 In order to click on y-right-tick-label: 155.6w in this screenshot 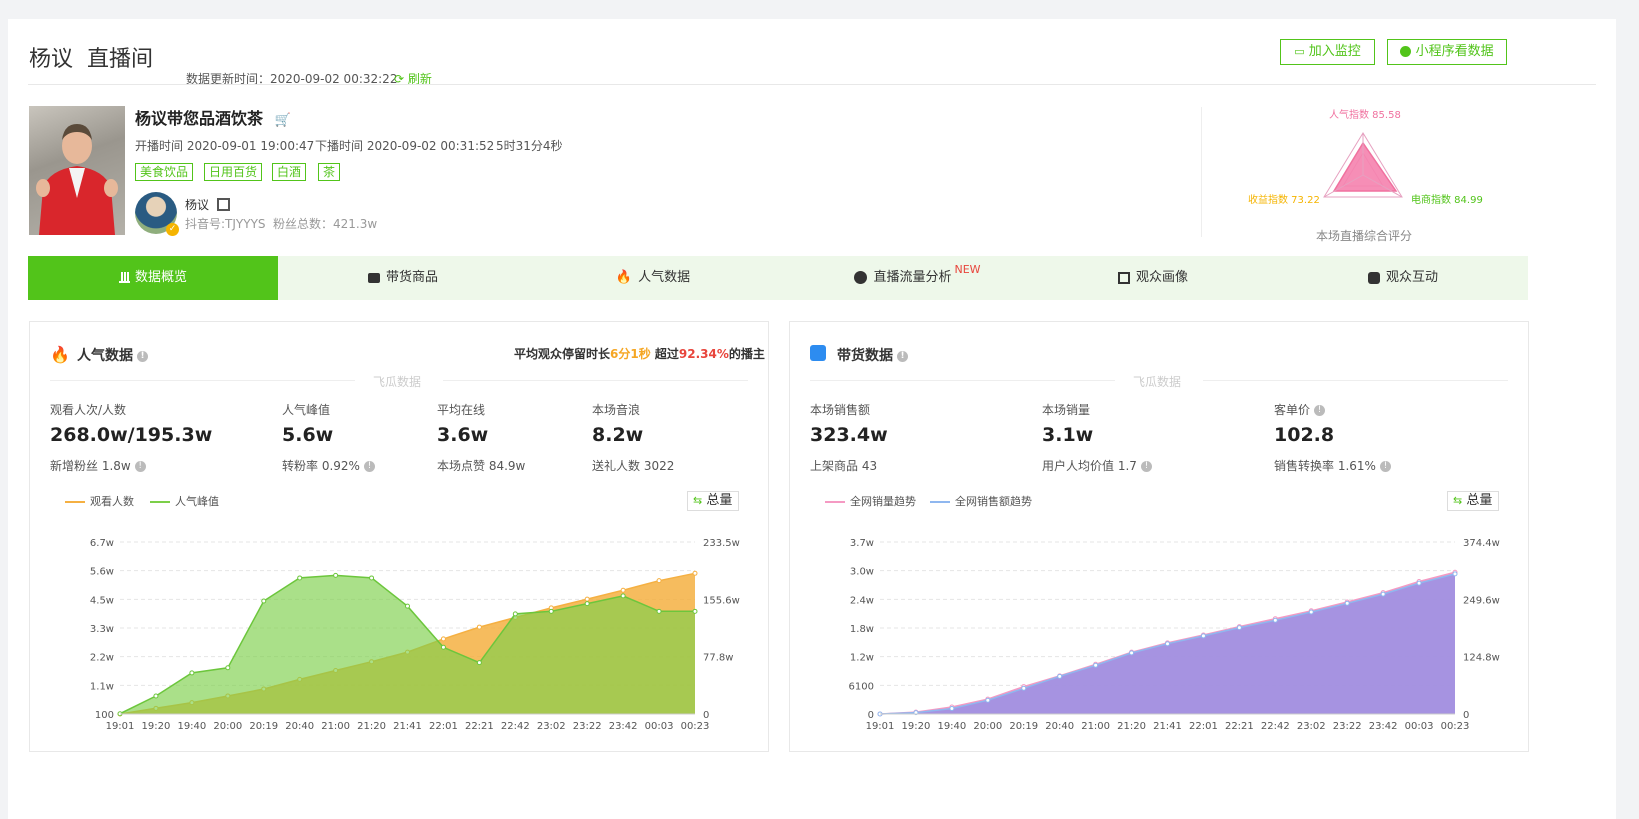, I will do `click(721, 600)`.